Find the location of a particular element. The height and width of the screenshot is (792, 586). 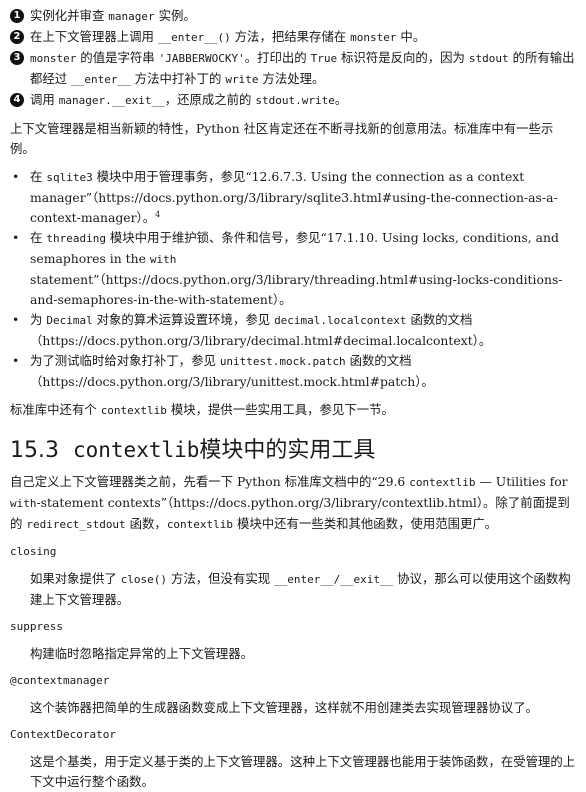

text-run: 。 is located at coordinates (341, 99).